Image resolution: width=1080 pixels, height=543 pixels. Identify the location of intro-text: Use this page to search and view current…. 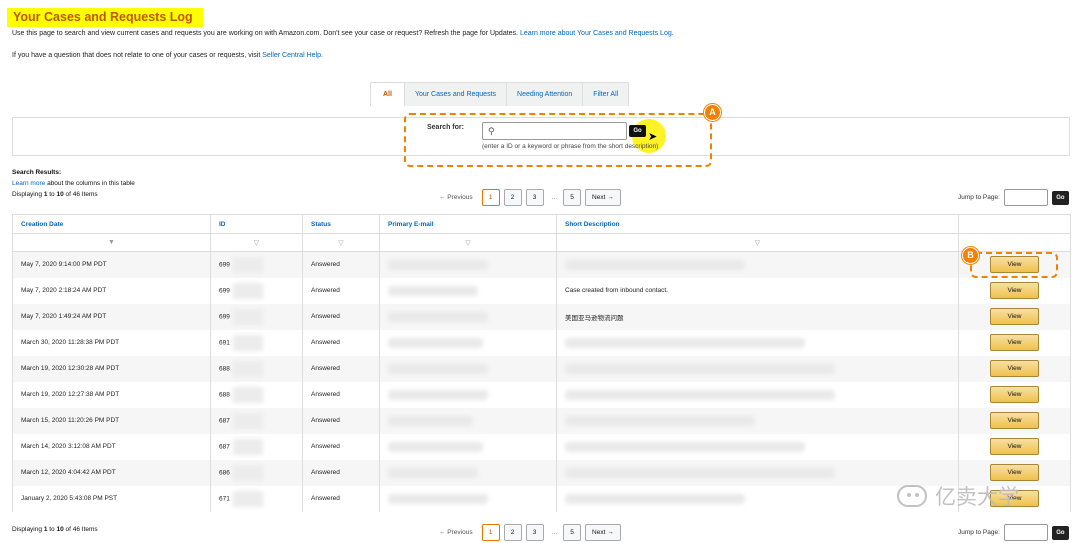
(343, 33).